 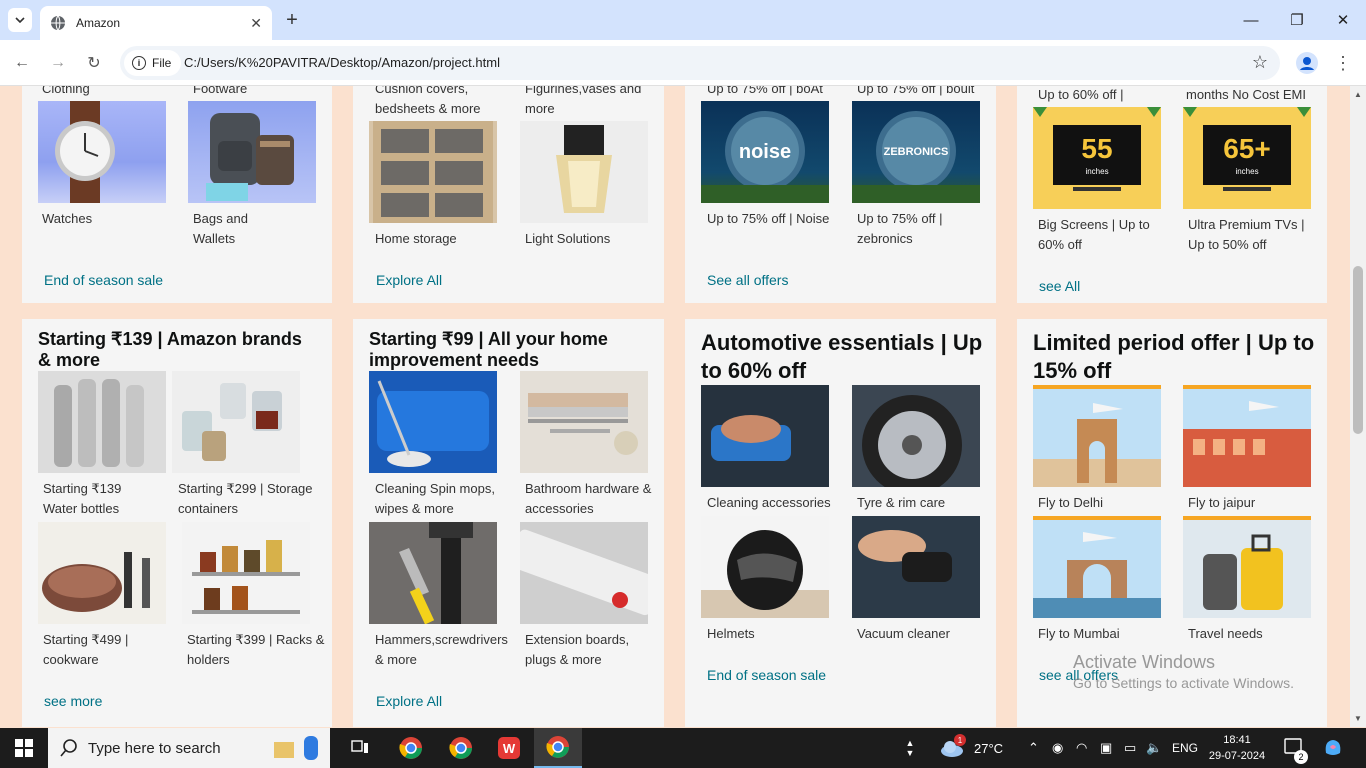 What do you see at coordinates (584, 422) in the screenshot?
I see `bathroom-hardware-image` at bounding box center [584, 422].